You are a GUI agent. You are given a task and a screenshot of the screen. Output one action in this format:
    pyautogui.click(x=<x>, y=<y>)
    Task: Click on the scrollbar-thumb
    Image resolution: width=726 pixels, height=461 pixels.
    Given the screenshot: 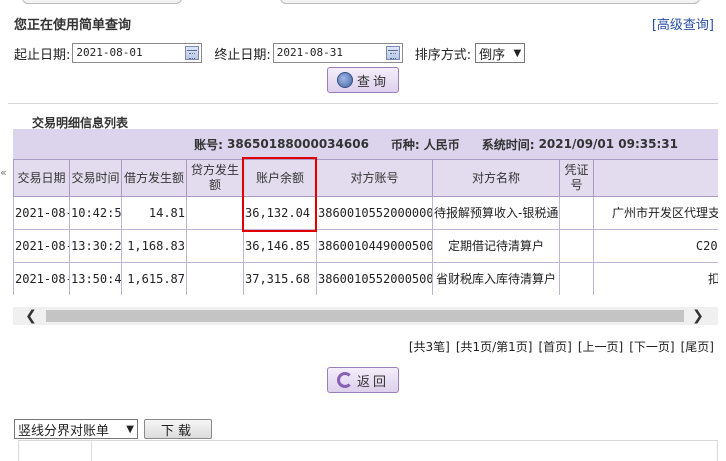 What is the action you would take?
    pyautogui.click(x=365, y=316)
    